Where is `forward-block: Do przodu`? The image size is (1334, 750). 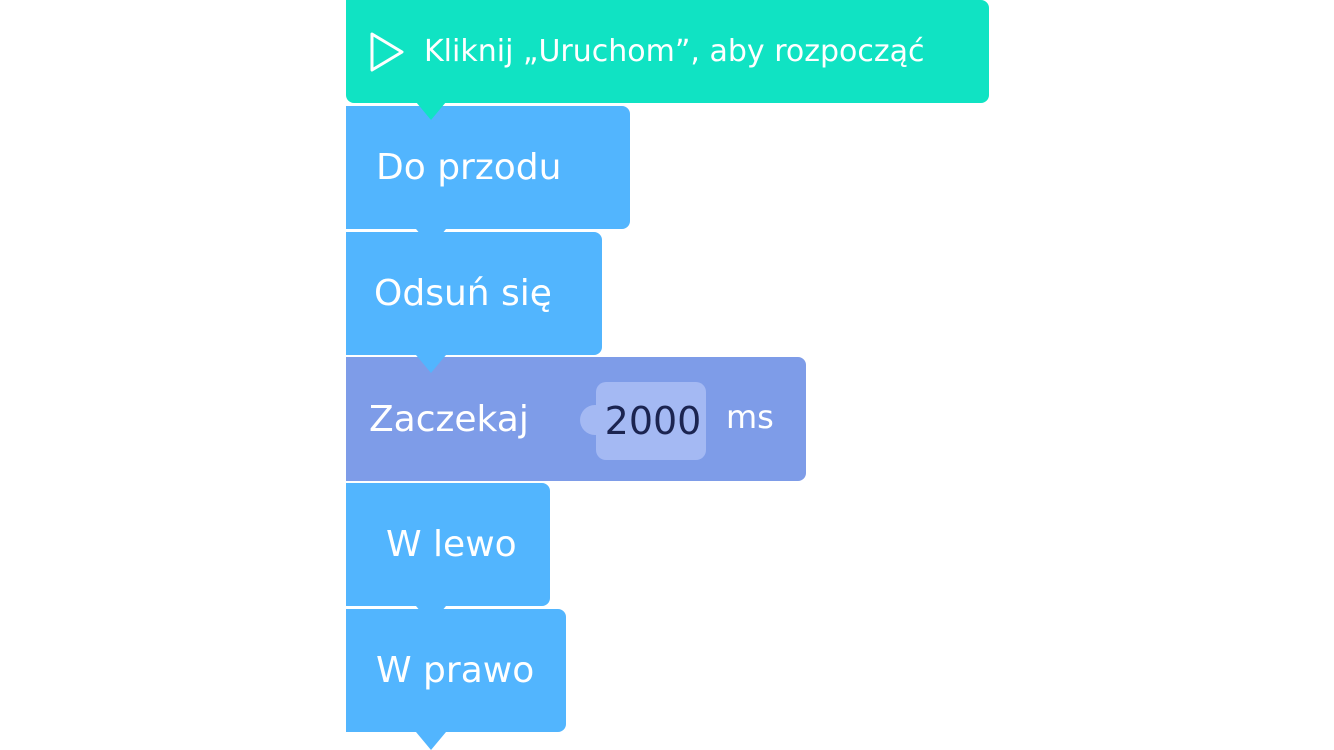
forward-block: Do przodu is located at coordinates (488, 176).